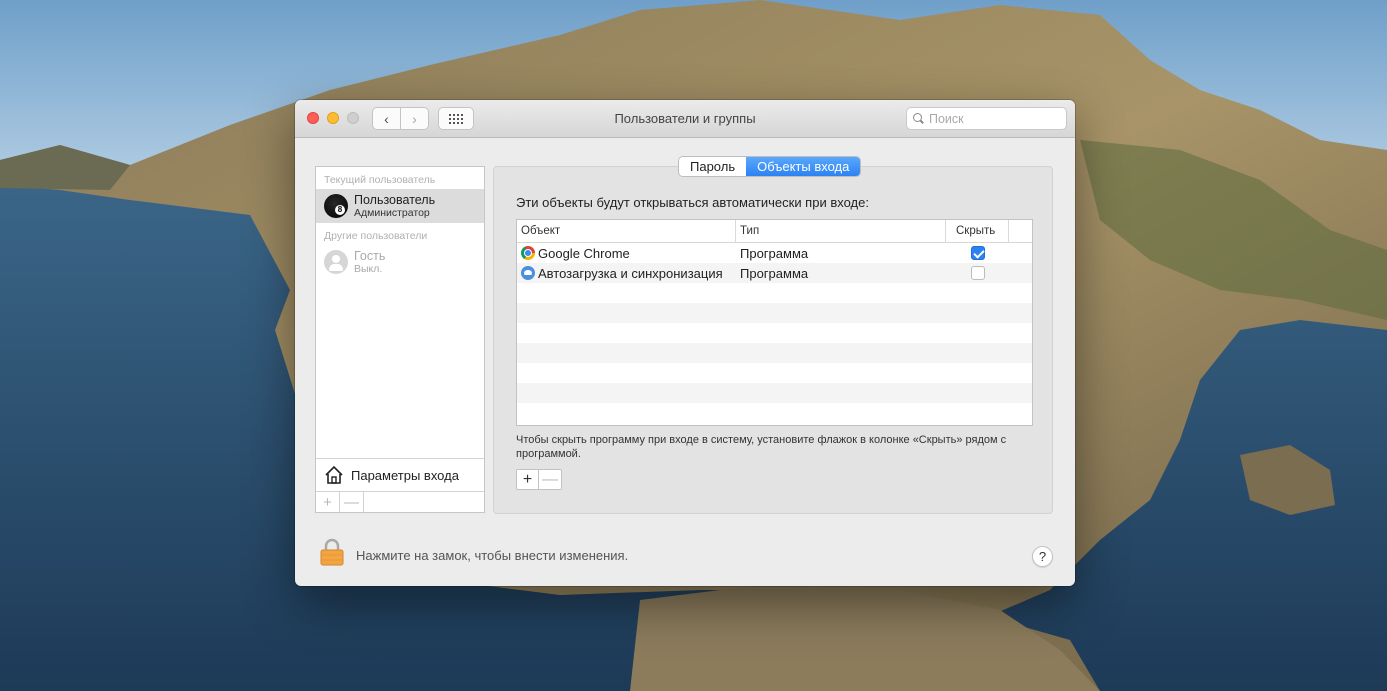 Image resolution: width=1387 pixels, height=691 pixels. What do you see at coordinates (946, 118) in the screenshot?
I see `search-placeholder: Поиск` at bounding box center [946, 118].